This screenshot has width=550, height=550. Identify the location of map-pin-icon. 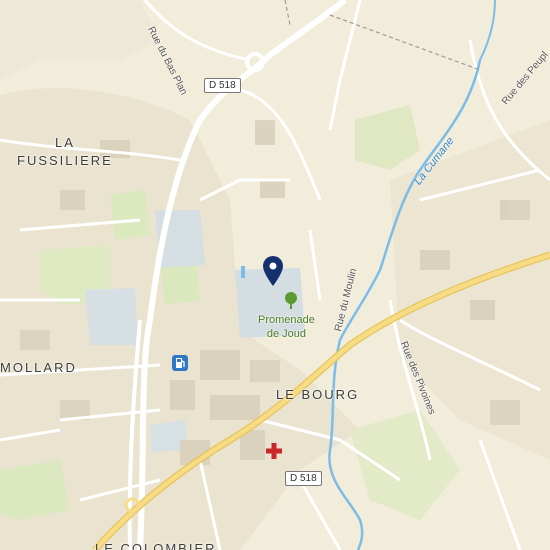
(273, 273).